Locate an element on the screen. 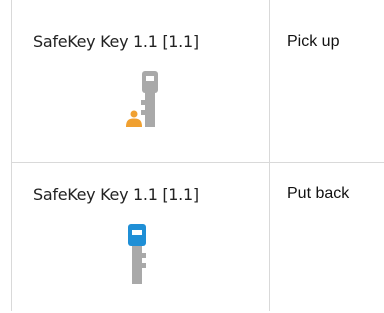 This screenshot has height=313, width=384. action-label: Put back is located at coordinates (318, 193).